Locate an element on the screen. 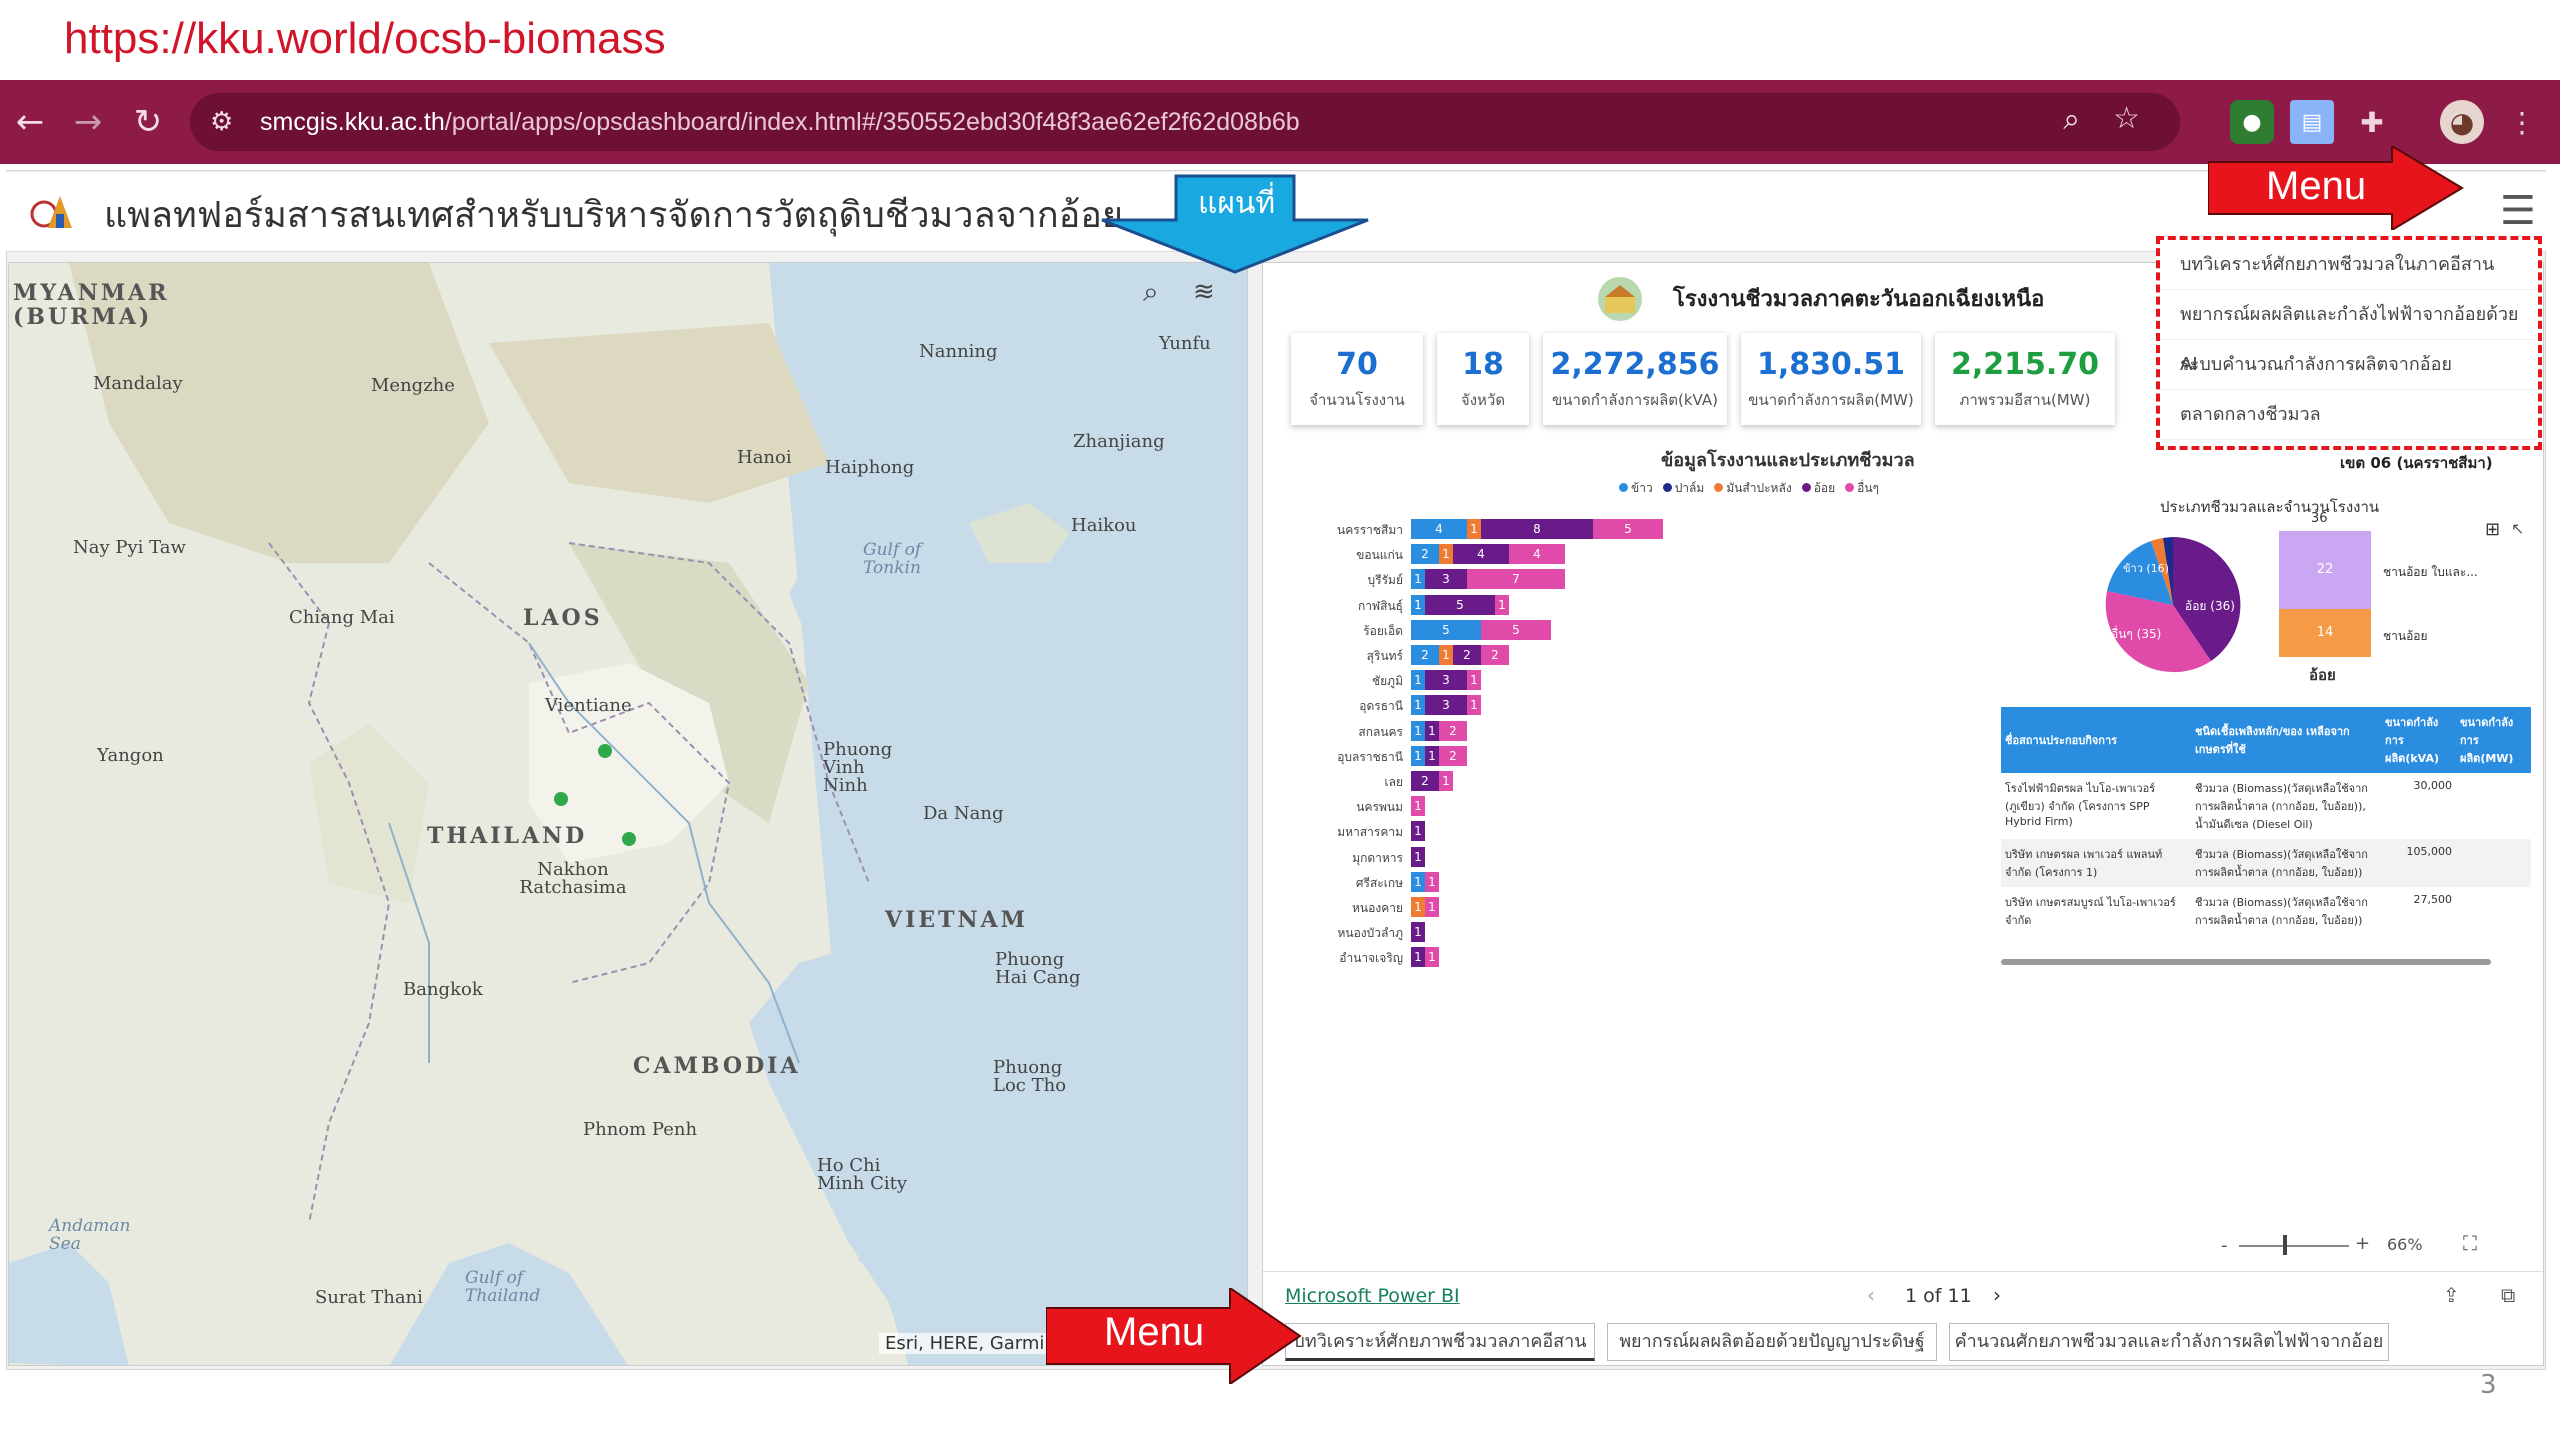 Image resolution: width=2560 pixels, height=1440 pixels. fit-page-icon: ⛶ is located at coordinates (2470, 1243).